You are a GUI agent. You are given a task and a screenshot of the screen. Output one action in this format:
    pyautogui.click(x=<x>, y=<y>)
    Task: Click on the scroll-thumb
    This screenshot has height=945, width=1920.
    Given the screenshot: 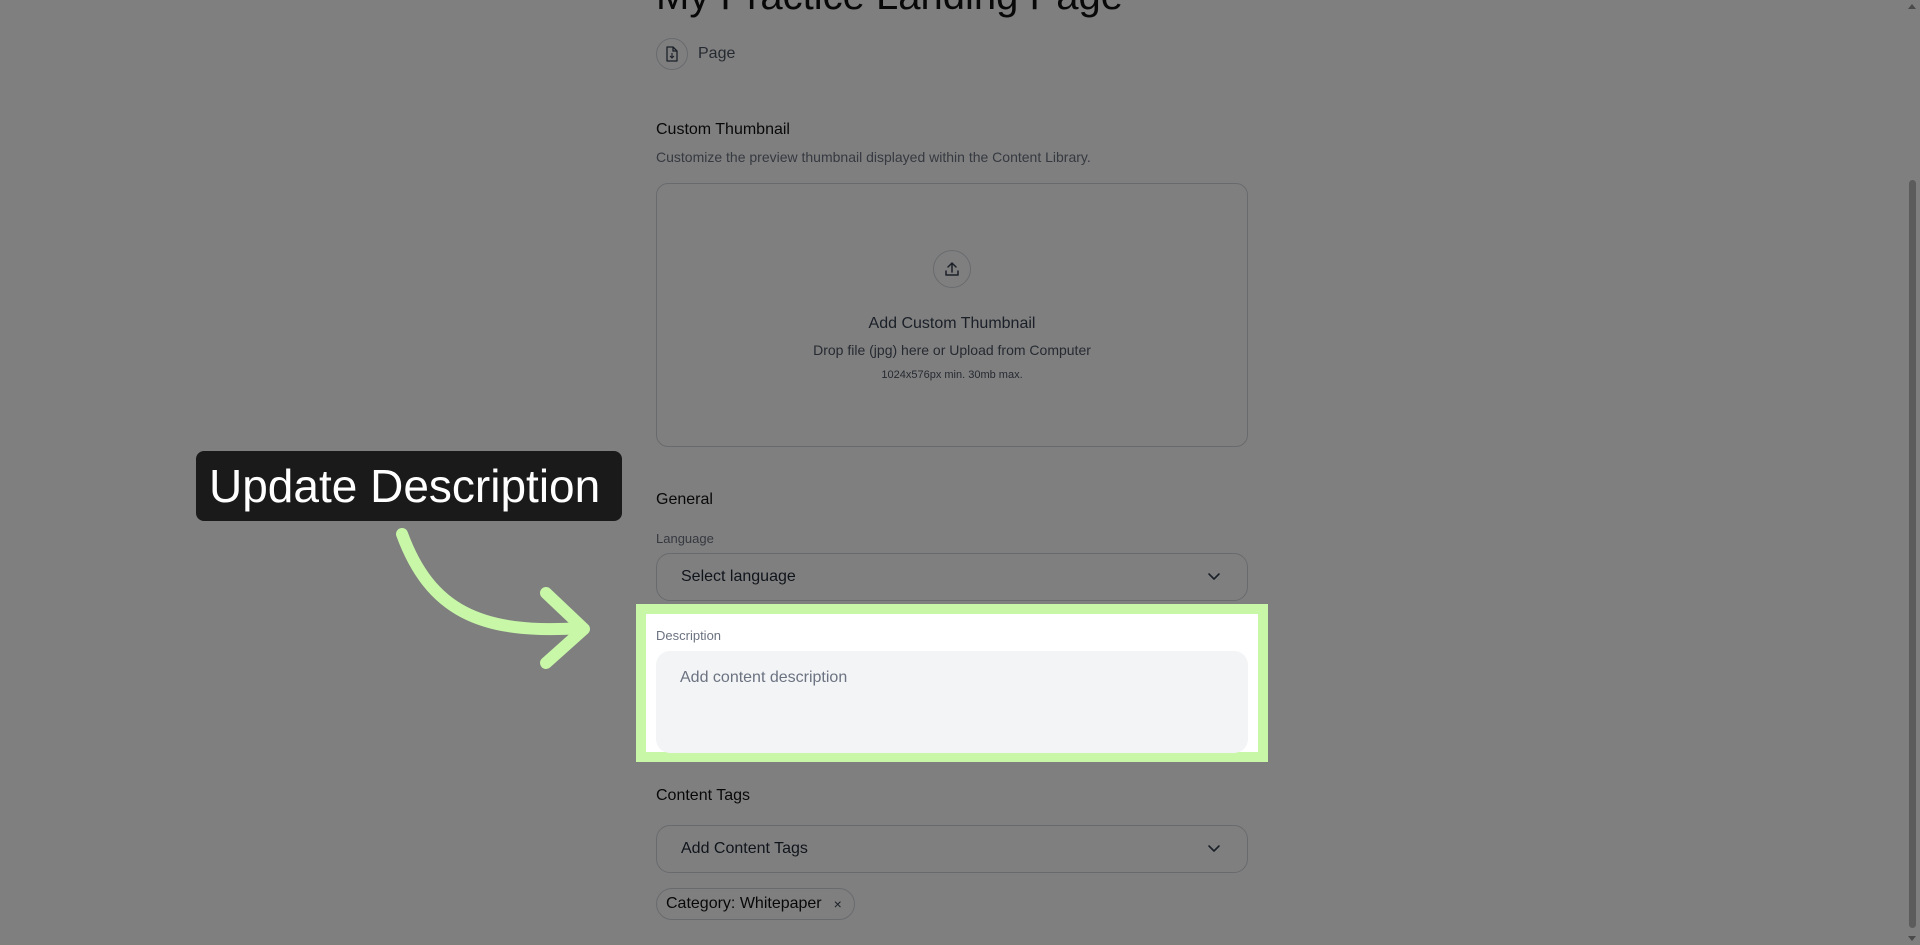 What is the action you would take?
    pyautogui.click(x=1912, y=554)
    